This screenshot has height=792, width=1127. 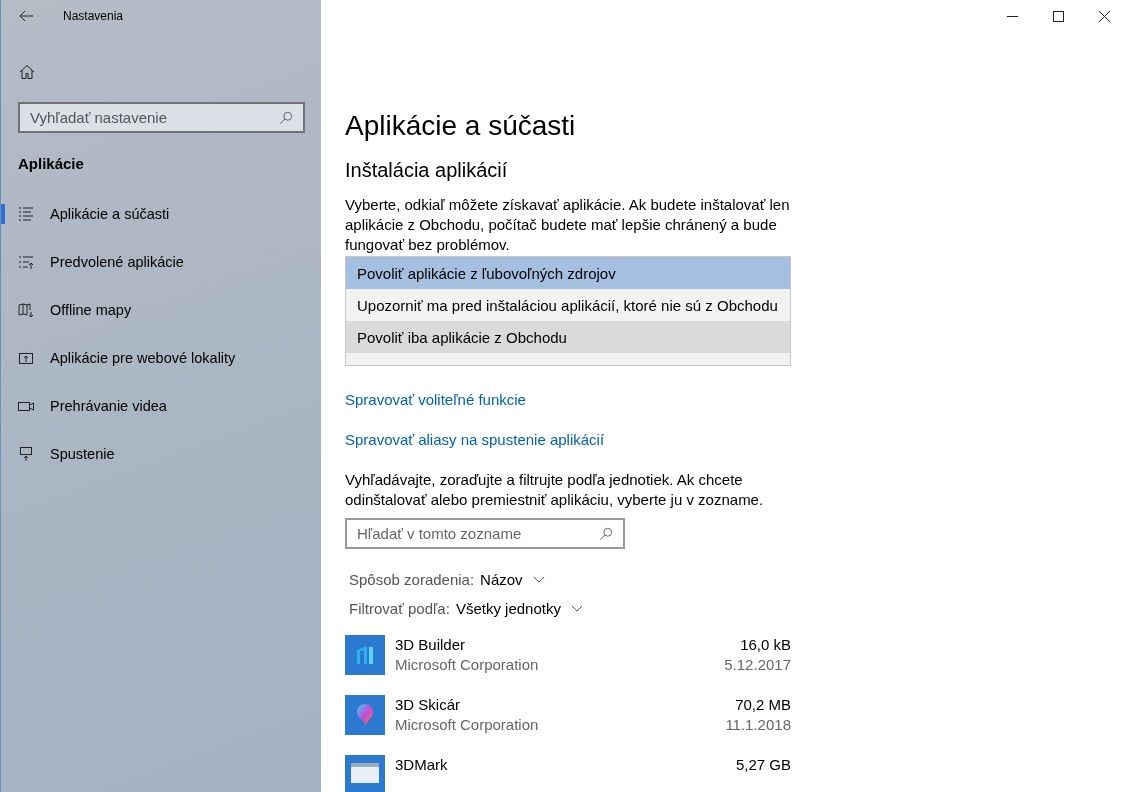 What do you see at coordinates (447, 579) in the screenshot?
I see `sort-dropdown: Spôsob zoradenia: Názov` at bounding box center [447, 579].